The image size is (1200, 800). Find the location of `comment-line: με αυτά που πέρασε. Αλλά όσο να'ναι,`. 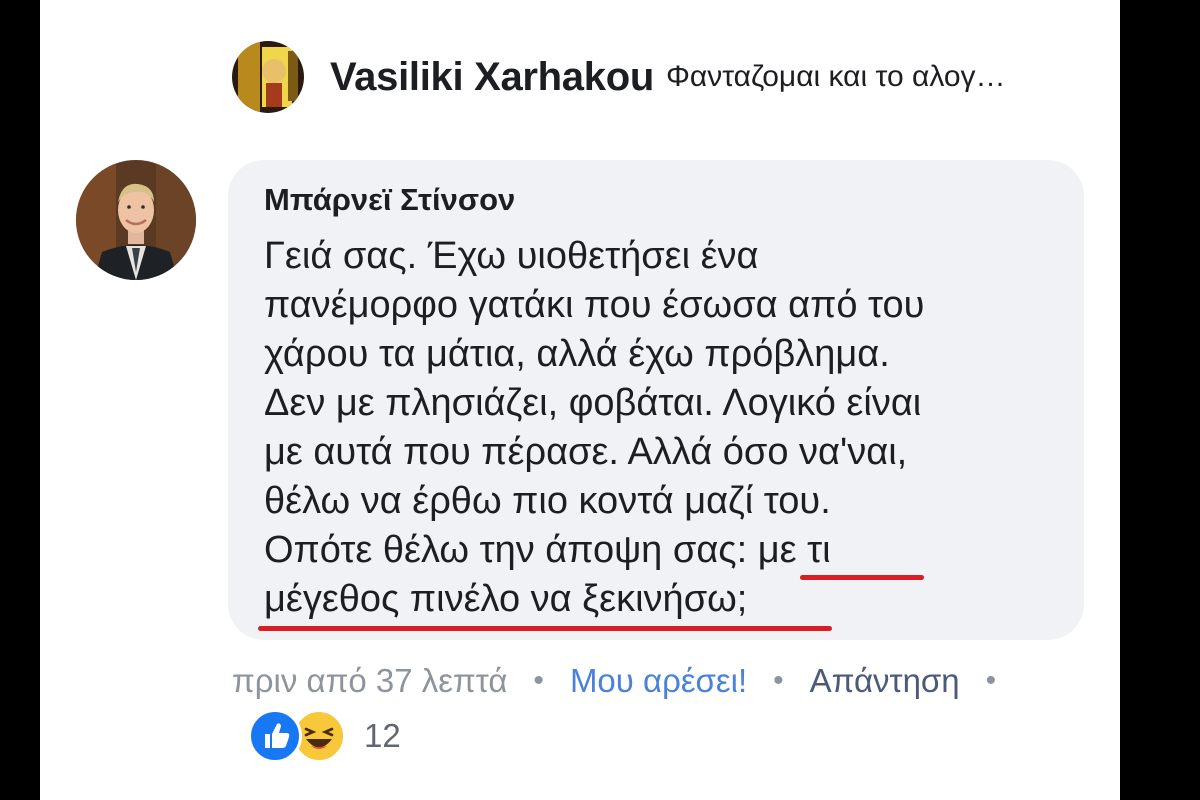

comment-line: με αυτά που πέρασε. Αλλά όσο να'ναι, is located at coordinates (586, 452).